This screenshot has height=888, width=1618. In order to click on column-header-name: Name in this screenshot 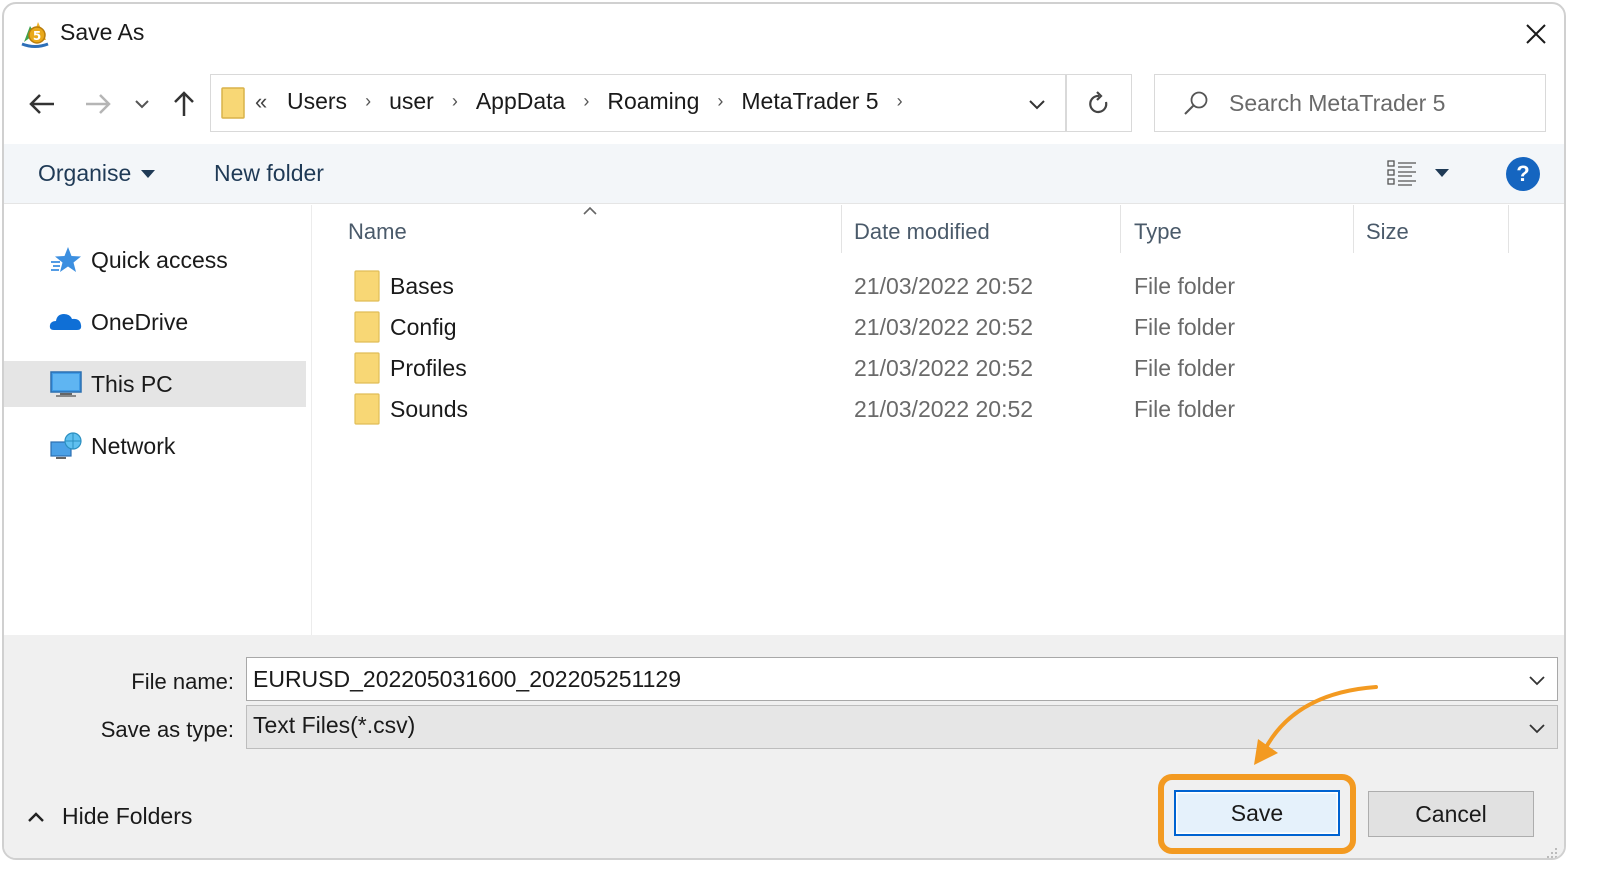, I will do `click(377, 232)`.